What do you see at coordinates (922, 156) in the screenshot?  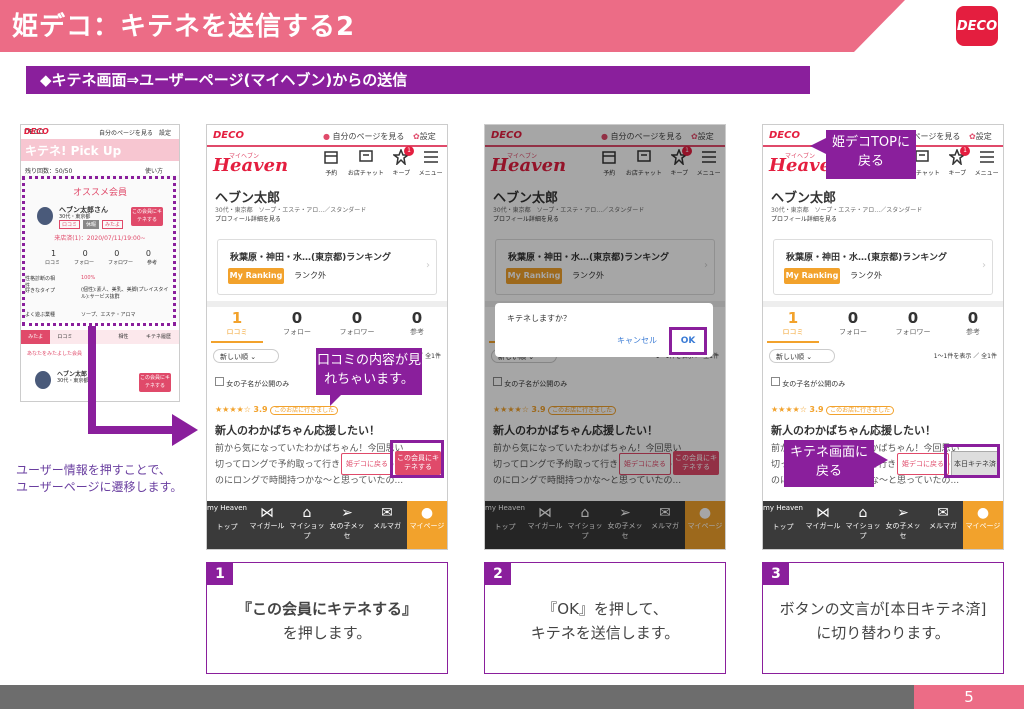 I see `chat-icon` at bounding box center [922, 156].